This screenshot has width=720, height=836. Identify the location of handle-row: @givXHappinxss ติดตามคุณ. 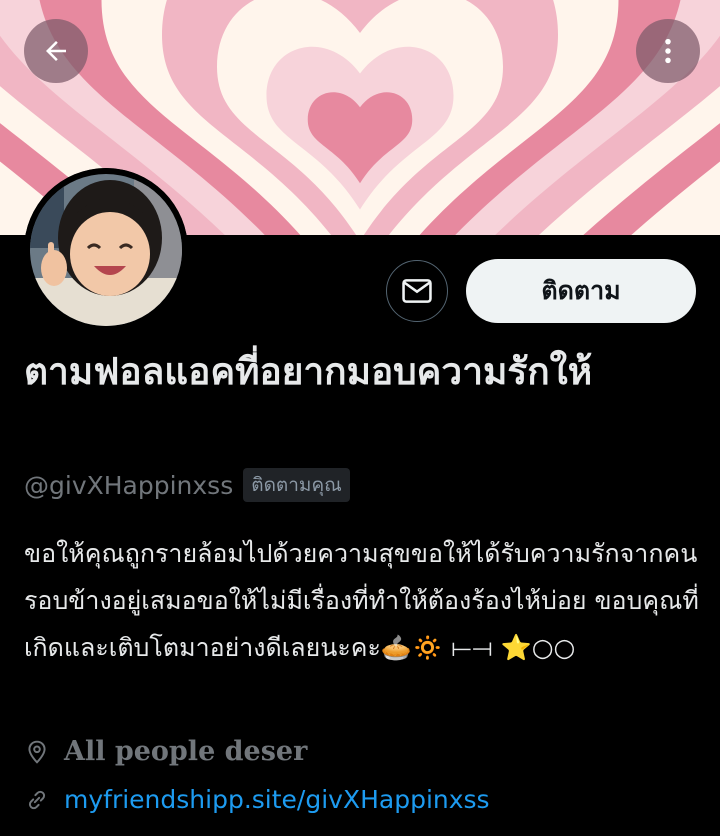
(187, 485).